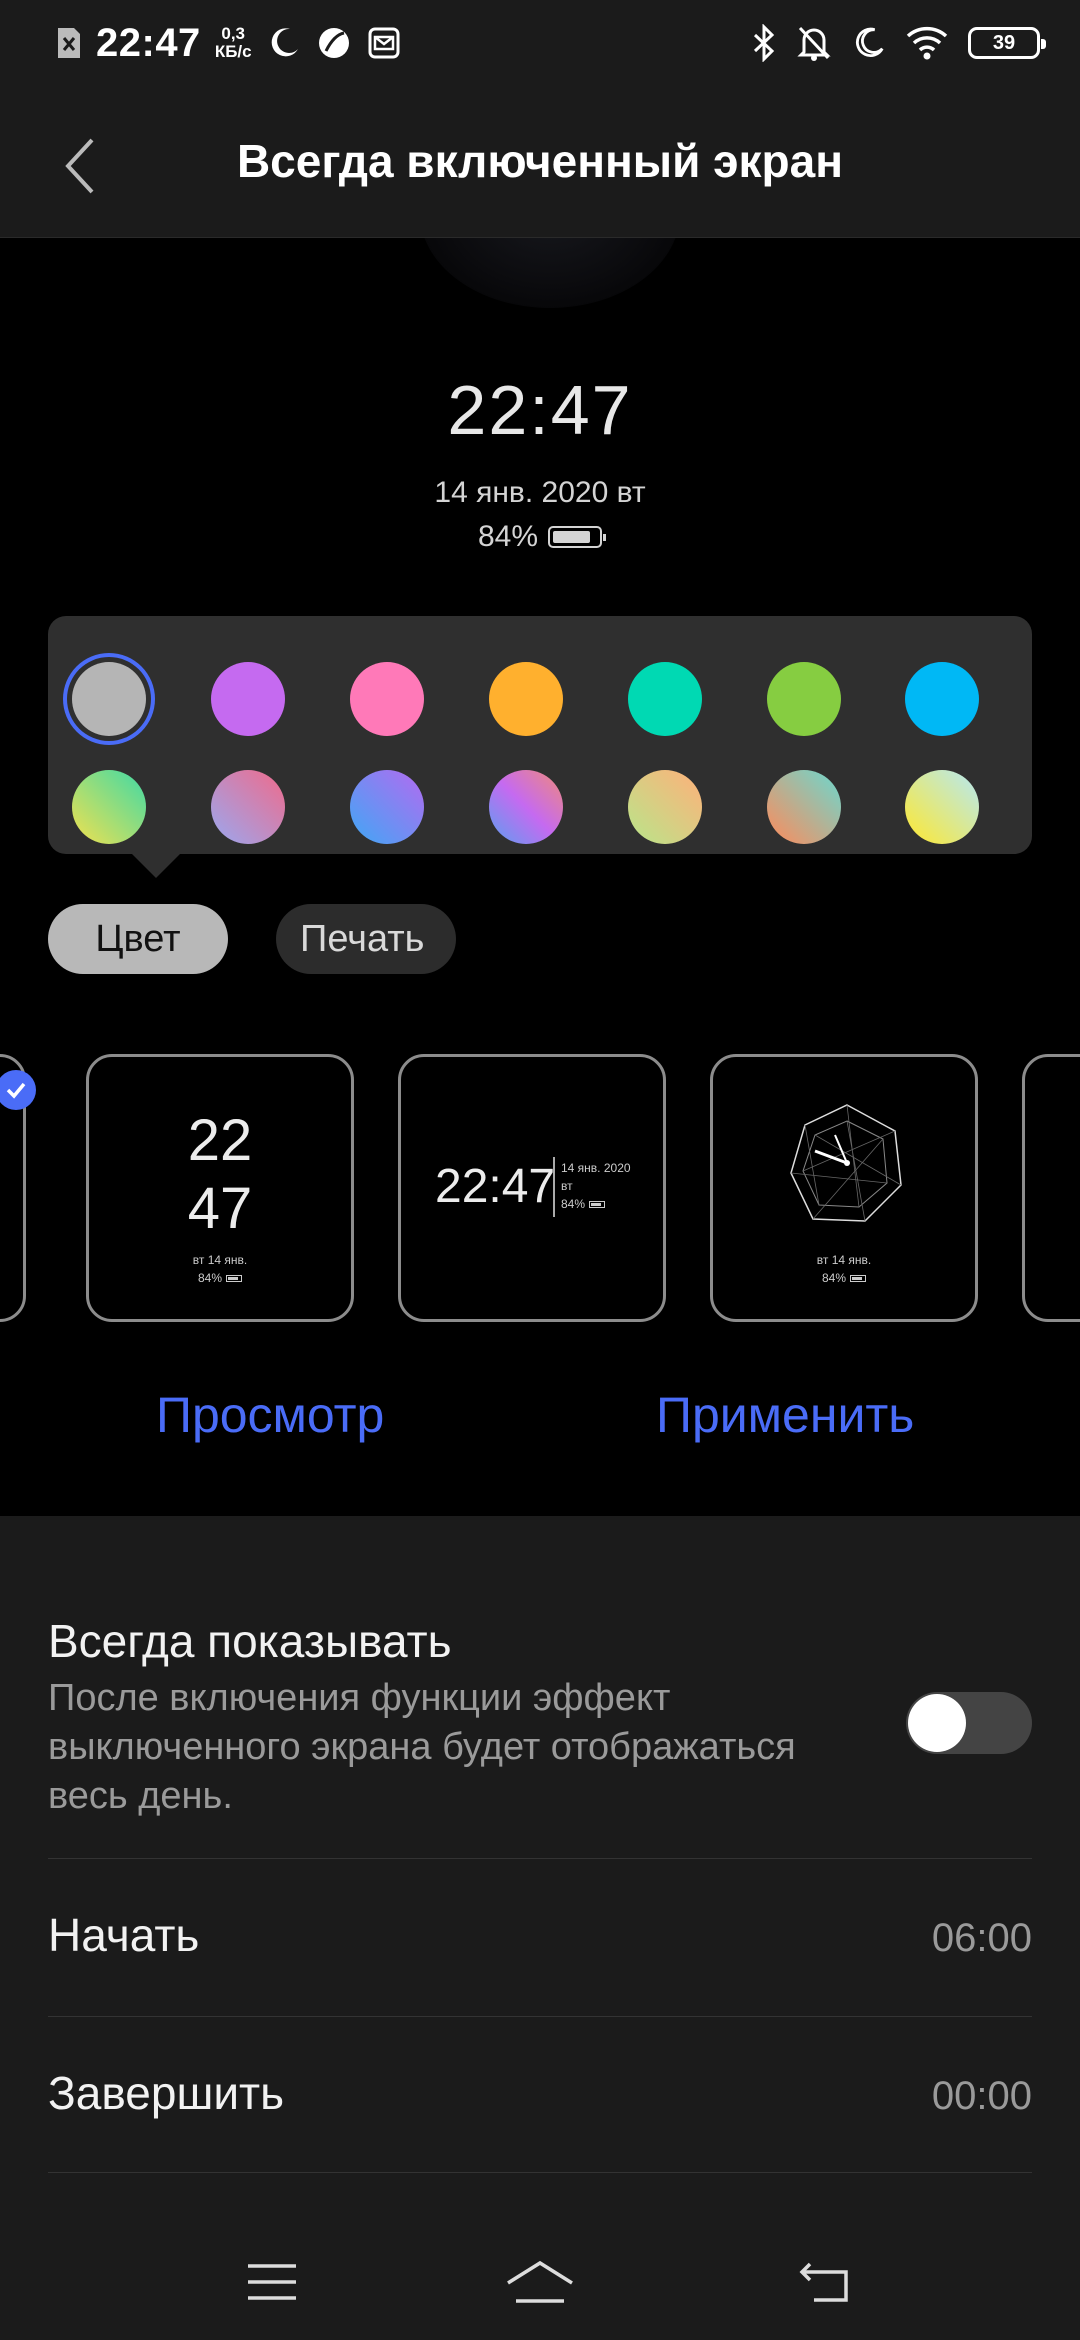 This screenshot has height=2340, width=1080. What do you see at coordinates (384, 43) in the screenshot?
I see `mail-icon` at bounding box center [384, 43].